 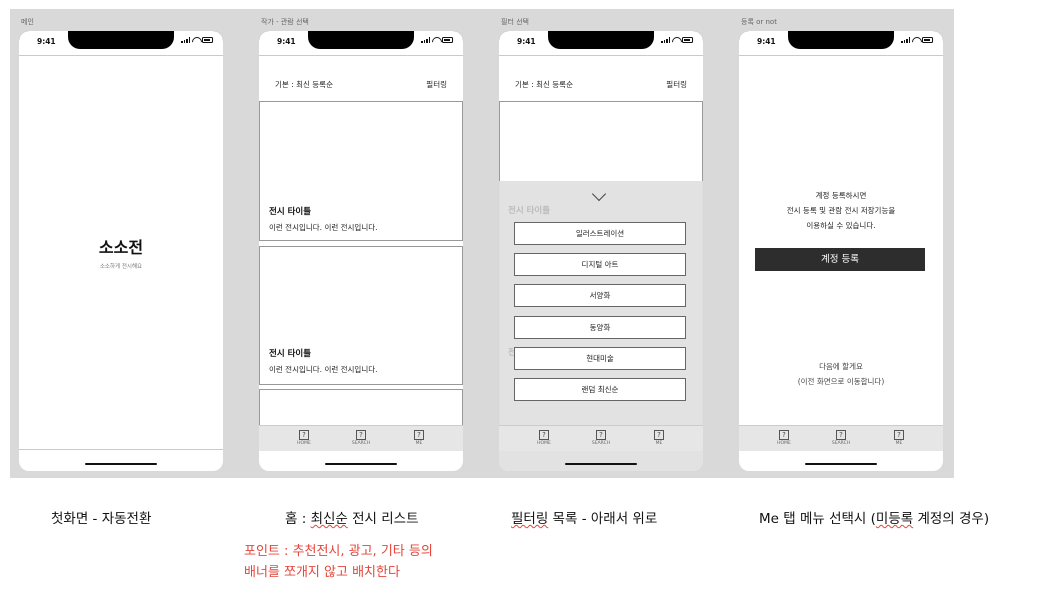 What do you see at coordinates (600, 389) in the screenshot?
I see `filter-option: 랜덤 최신순` at bounding box center [600, 389].